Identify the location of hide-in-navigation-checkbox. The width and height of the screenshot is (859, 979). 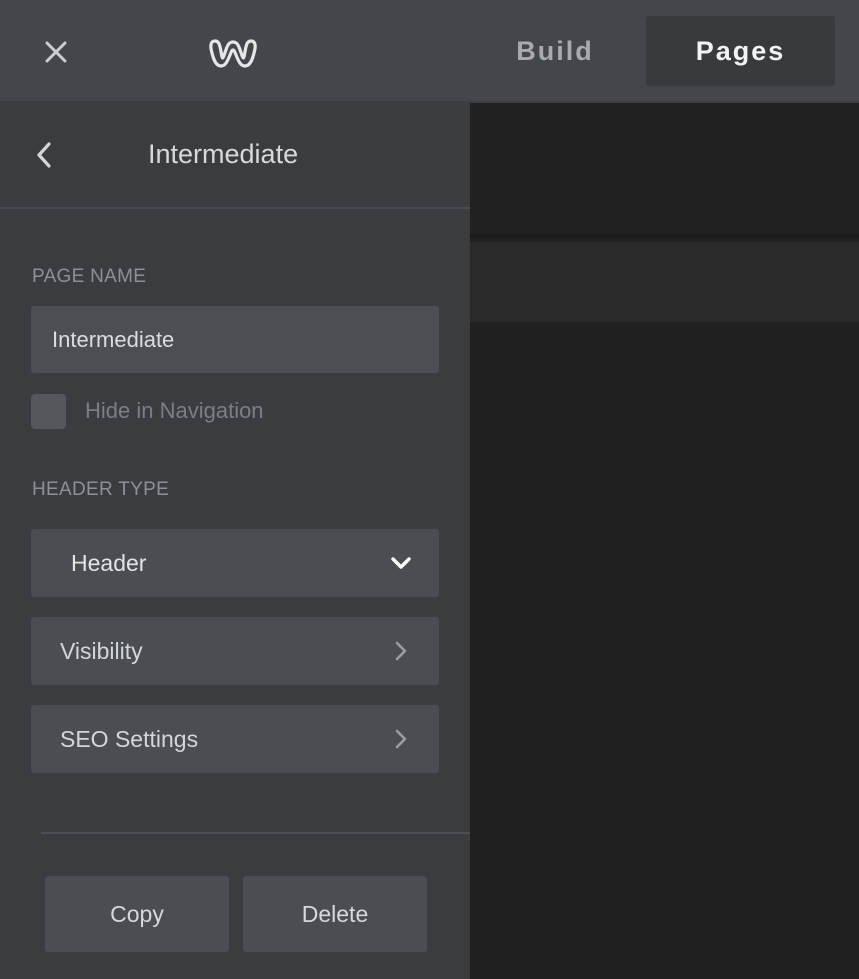
(48, 411).